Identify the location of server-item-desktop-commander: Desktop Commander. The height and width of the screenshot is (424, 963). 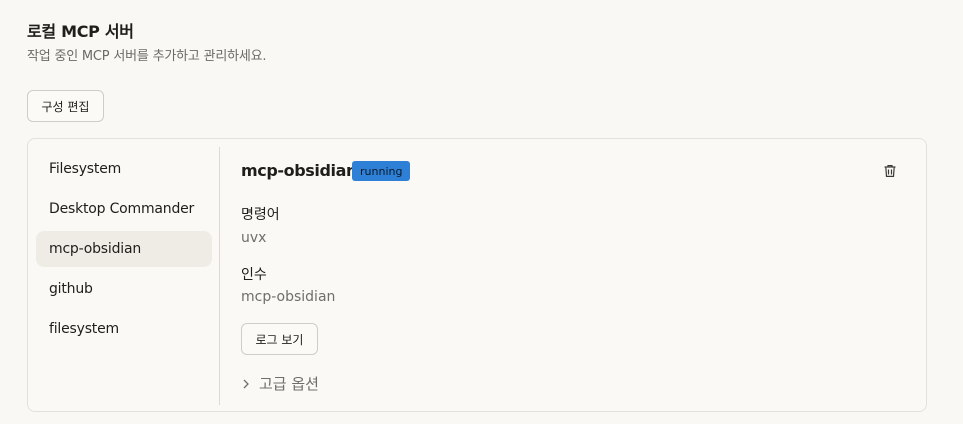
(124, 209).